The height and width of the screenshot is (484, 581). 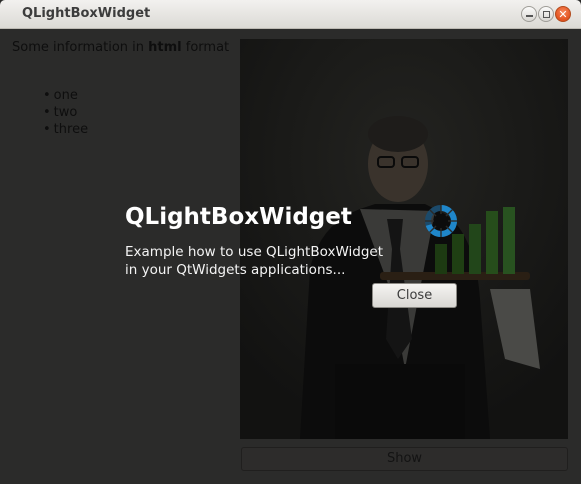 I want to click on lightbox-description-line-1: Example how to use QLightBoxWidget, so click(x=254, y=252).